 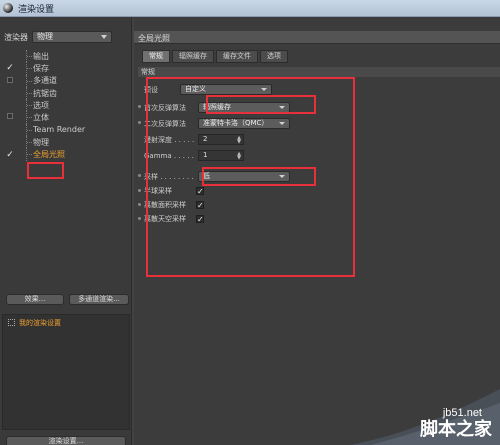 I want to click on settings-item-global-illumination: ✓ 全局光照, so click(x=65, y=154).